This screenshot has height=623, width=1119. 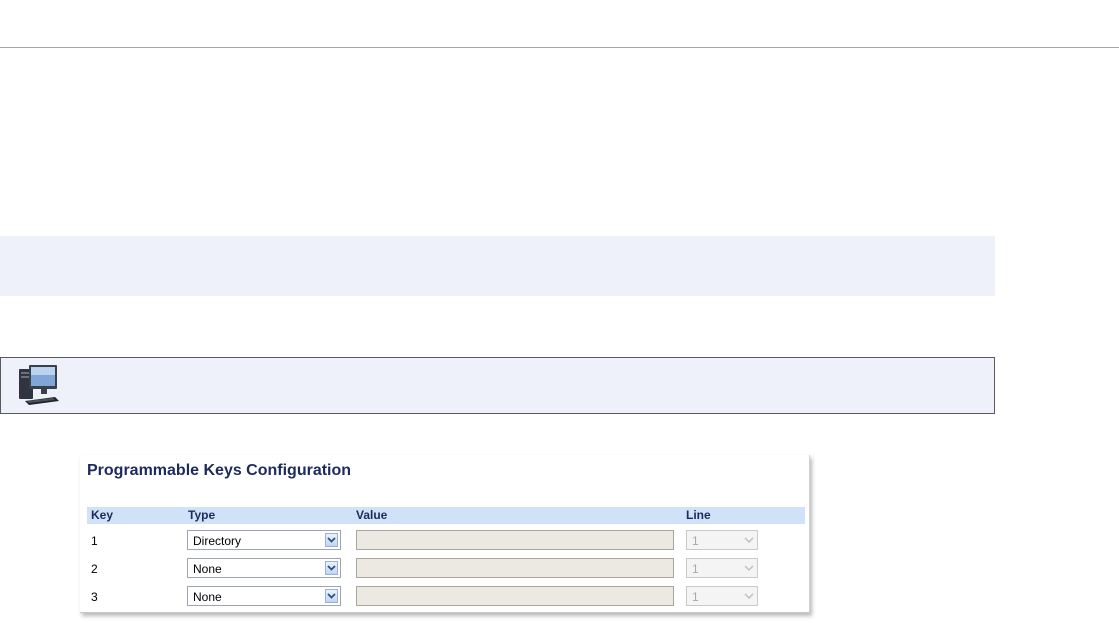 What do you see at coordinates (497, 266) in the screenshot?
I see `shaded-band` at bounding box center [497, 266].